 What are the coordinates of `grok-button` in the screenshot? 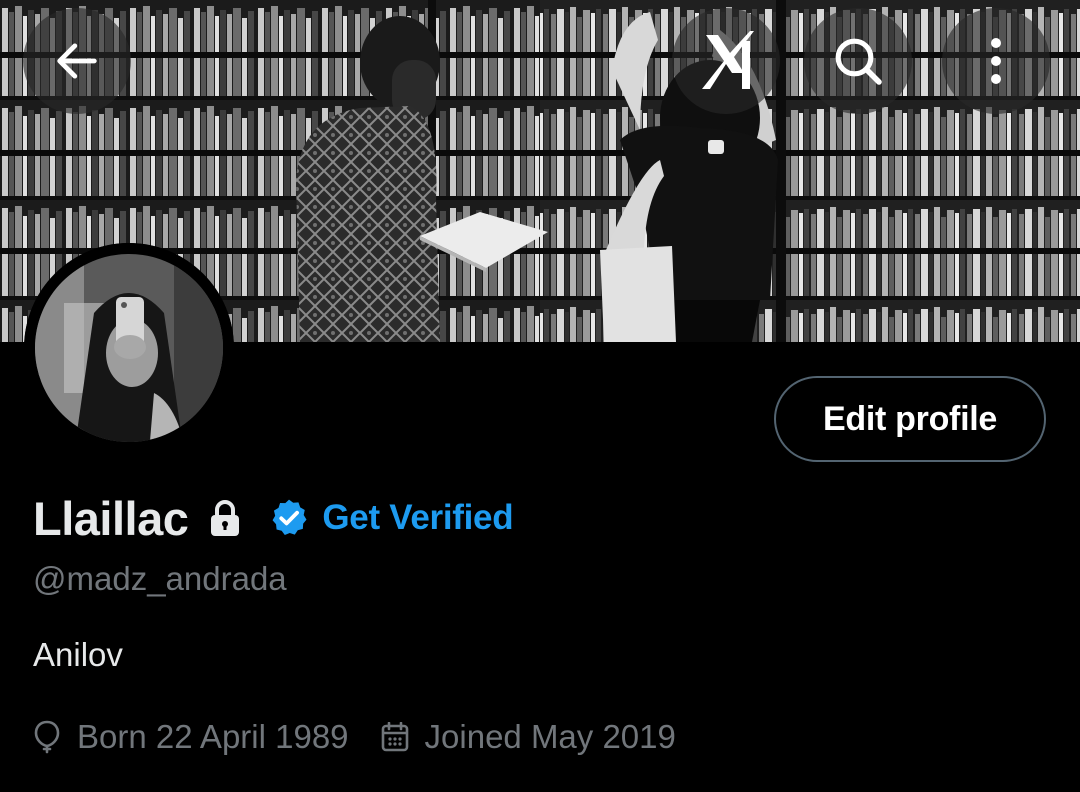 It's located at (726, 61).